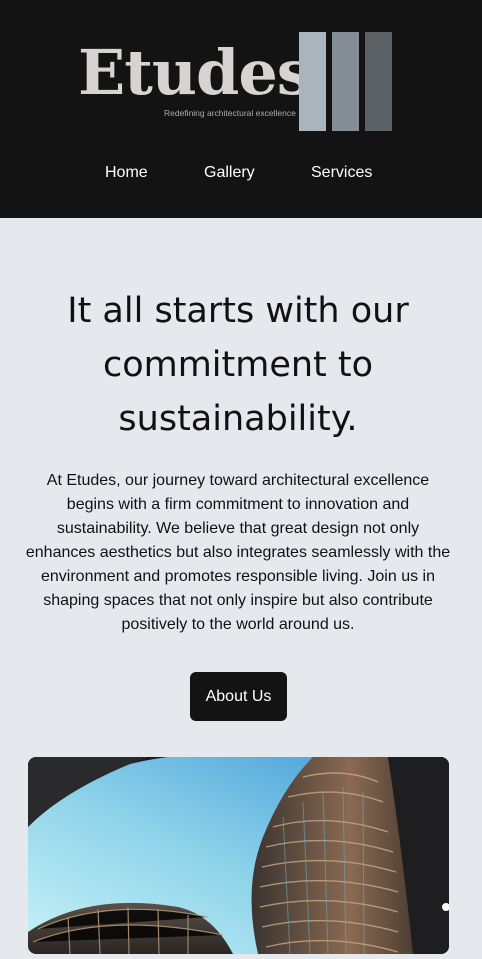 This screenshot has height=959, width=482. What do you see at coordinates (229, 173) in the screenshot?
I see `nav-link-gallery: Gallery` at bounding box center [229, 173].